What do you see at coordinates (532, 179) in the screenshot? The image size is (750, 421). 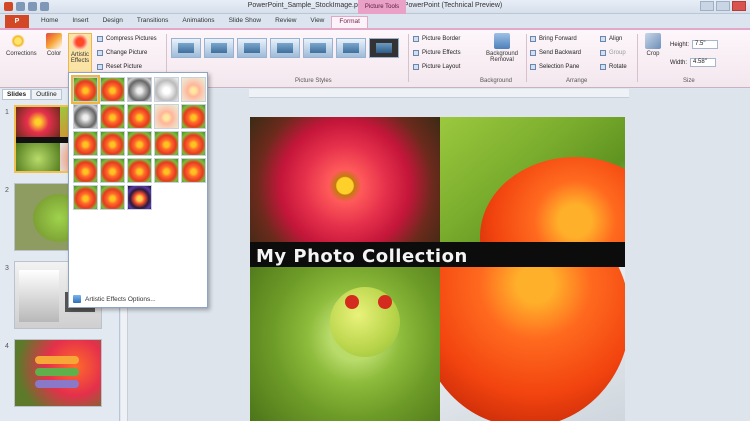 I see `orange-flower-photo-top` at bounding box center [532, 179].